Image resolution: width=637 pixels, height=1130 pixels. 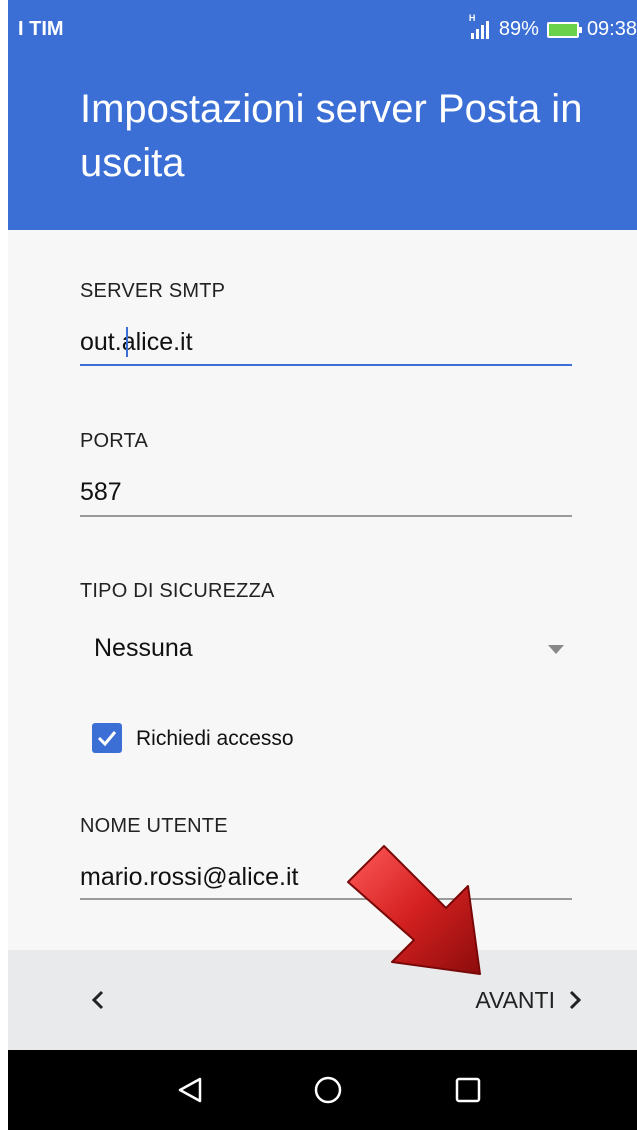 What do you see at coordinates (143, 648) in the screenshot?
I see `security-type-select: Nessuna` at bounding box center [143, 648].